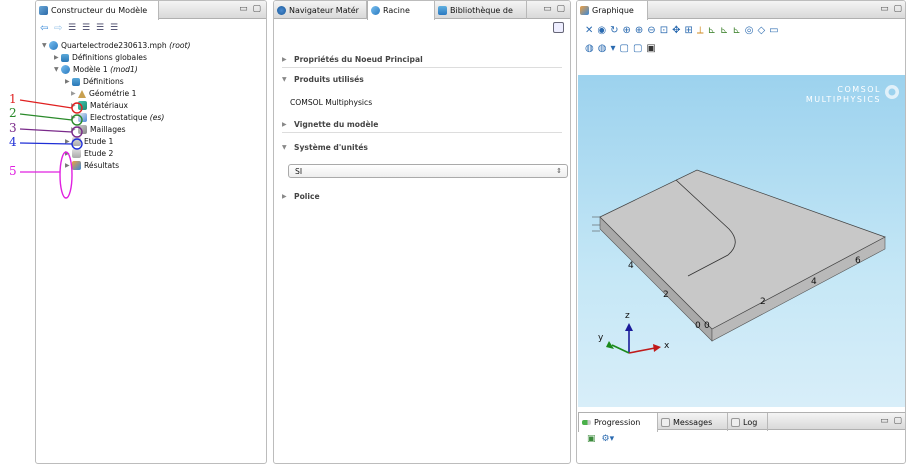 The height and width of the screenshot is (464, 906). I want to click on zoom-selected-icon: ⊞, so click(688, 30).